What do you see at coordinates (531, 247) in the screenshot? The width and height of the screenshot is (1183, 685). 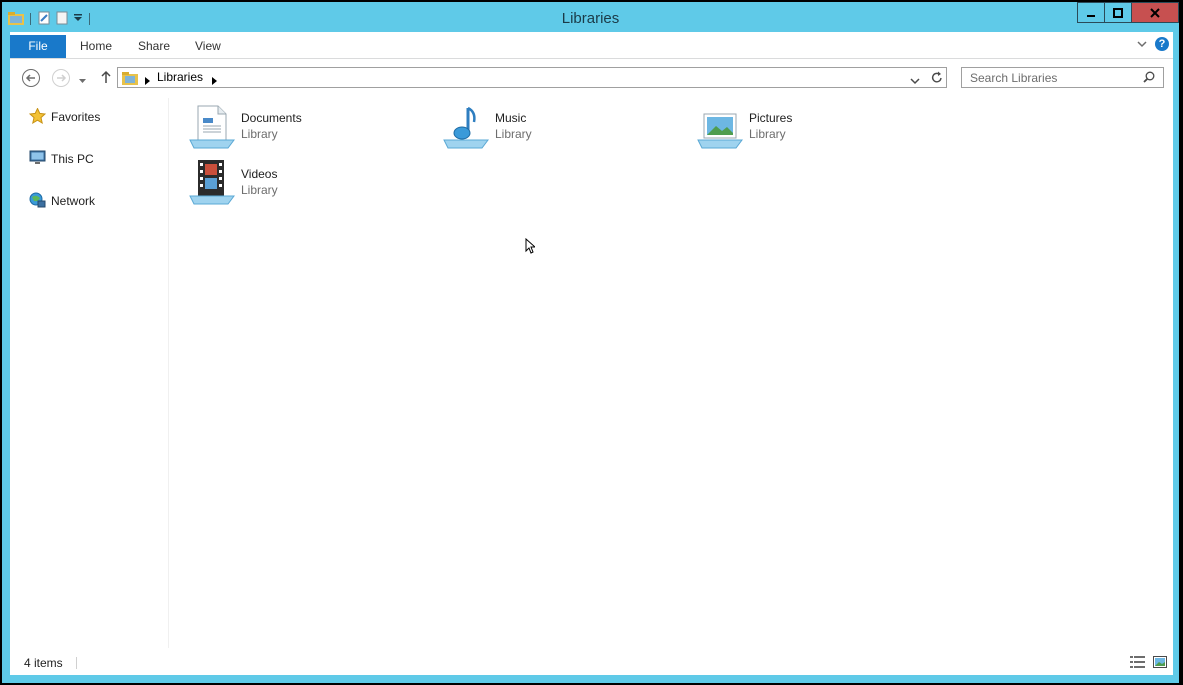 I see `mouse-cursor-icon` at bounding box center [531, 247].